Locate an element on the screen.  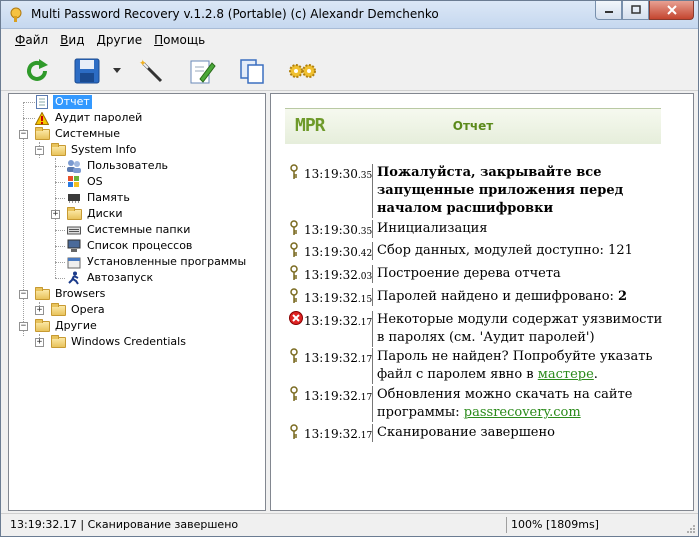
tree-node-processes-label: Список процессов is located at coordinates (140, 245).